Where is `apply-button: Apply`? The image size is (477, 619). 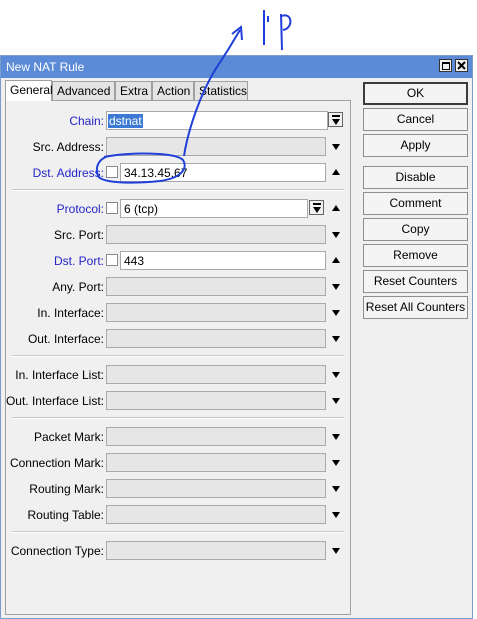
apply-button: Apply is located at coordinates (415, 145).